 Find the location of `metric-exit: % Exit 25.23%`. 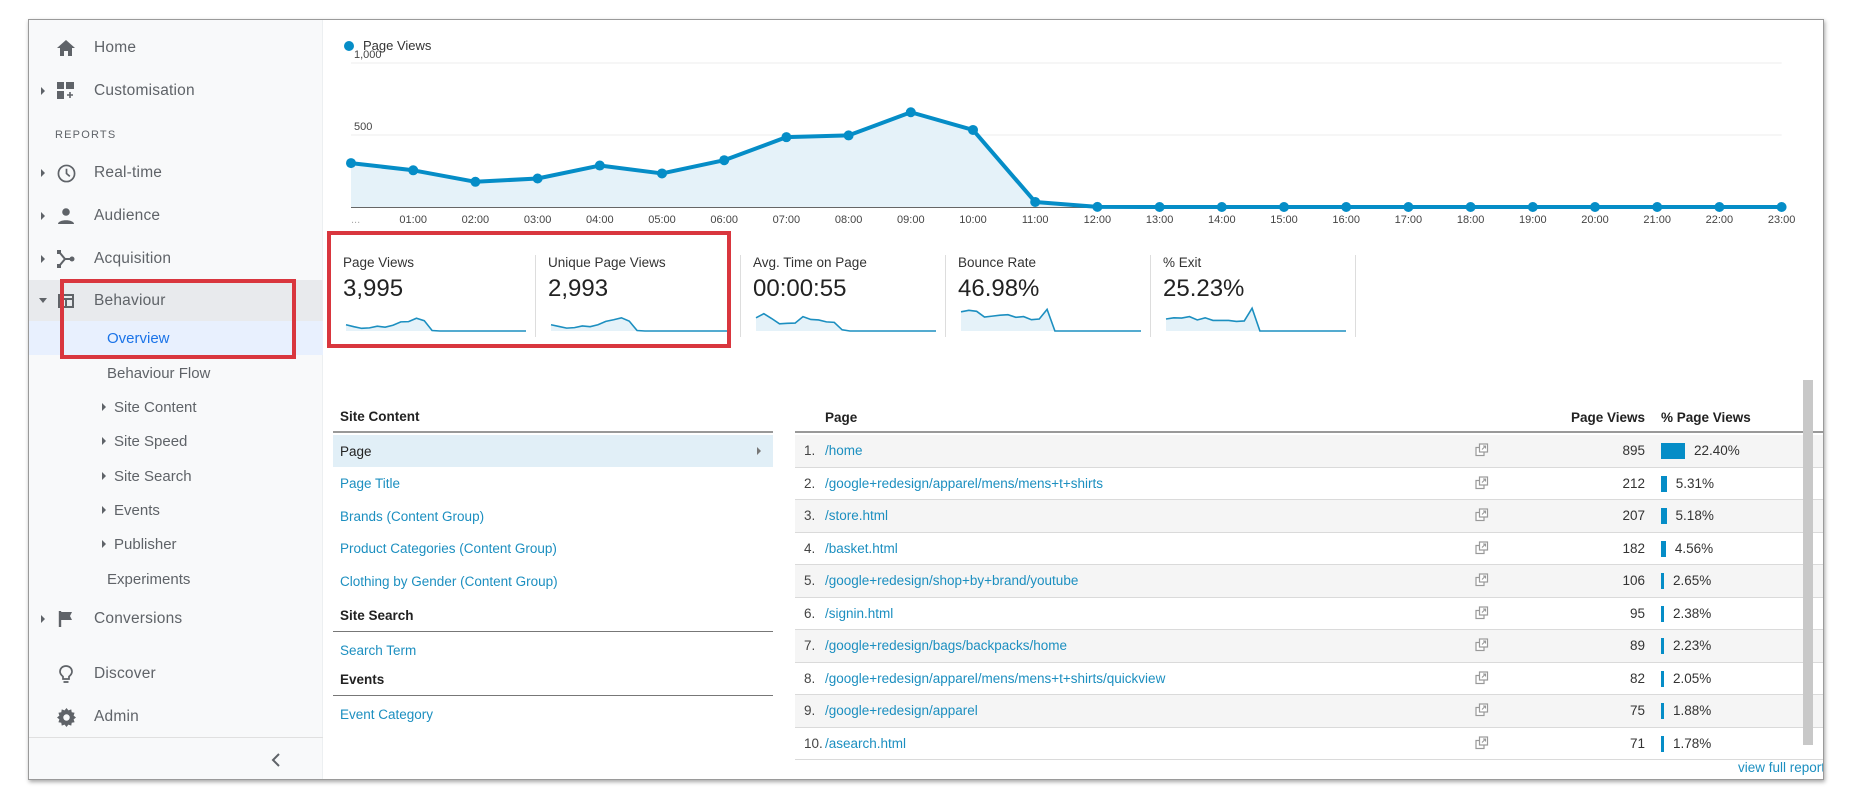

metric-exit: % Exit 25.23% is located at coordinates (1255, 295).